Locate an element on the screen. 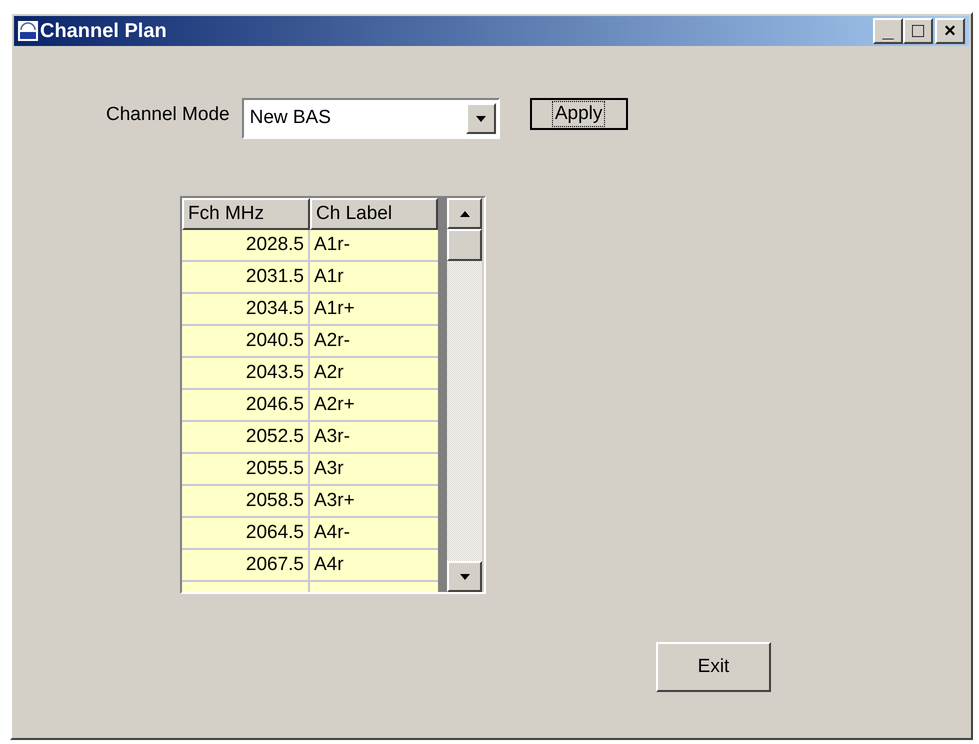 The width and height of the screenshot is (979, 744). dropdown-arrow-button is located at coordinates (481, 118).